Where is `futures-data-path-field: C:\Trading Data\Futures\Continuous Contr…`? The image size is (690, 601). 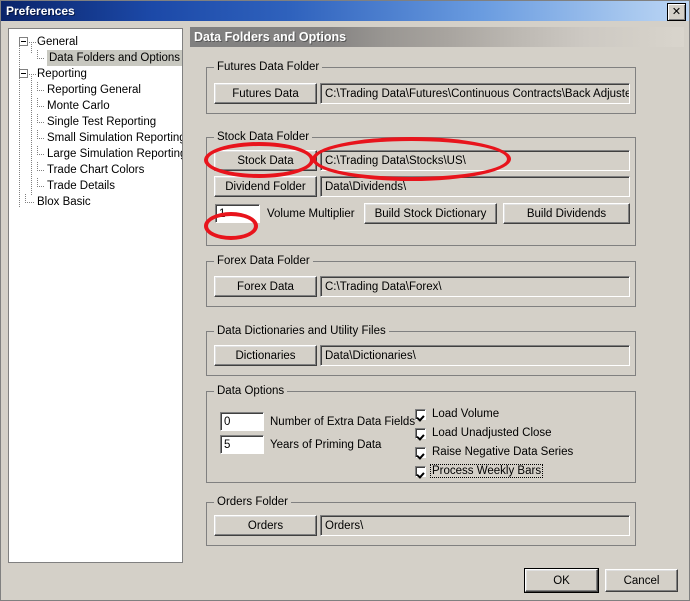
futures-data-path-field: C:\Trading Data\Futures\Continuous Contr… is located at coordinates (475, 93).